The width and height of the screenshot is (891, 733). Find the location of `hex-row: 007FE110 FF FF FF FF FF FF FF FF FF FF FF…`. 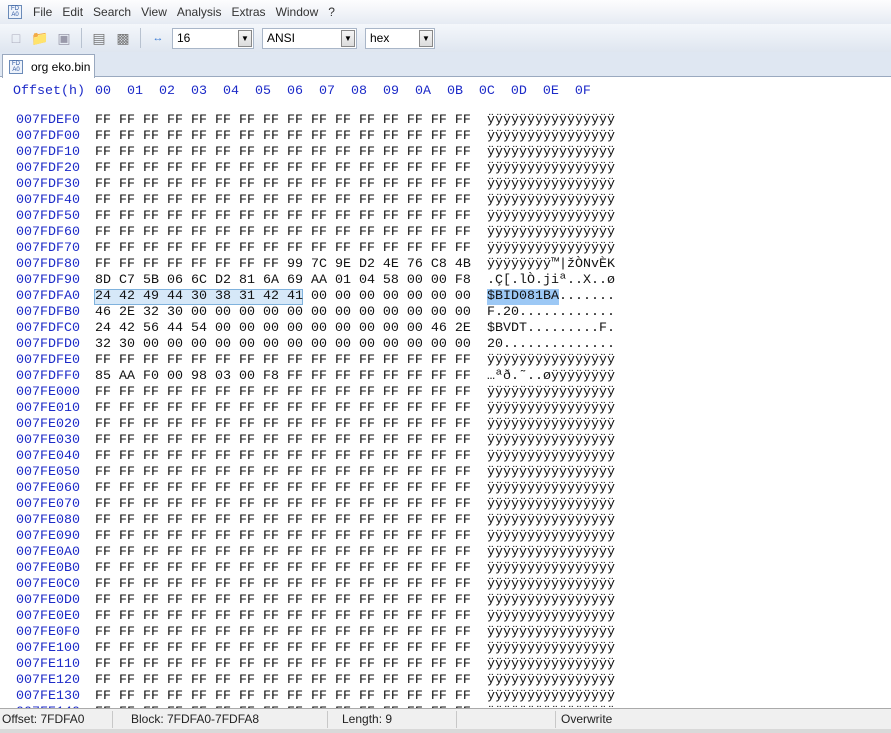

hex-row: 007FE110 FF FF FF FF FF FF FF FF FF FF FF… is located at coordinates (445, 665).